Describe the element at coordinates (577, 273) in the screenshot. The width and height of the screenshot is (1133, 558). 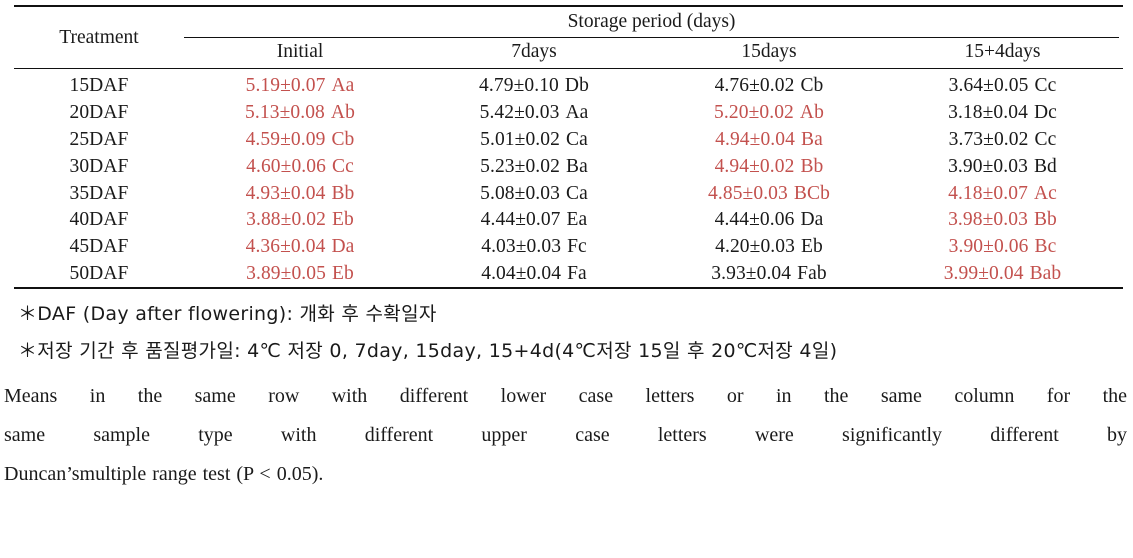
I see `significance-letters: Fa` at that location.